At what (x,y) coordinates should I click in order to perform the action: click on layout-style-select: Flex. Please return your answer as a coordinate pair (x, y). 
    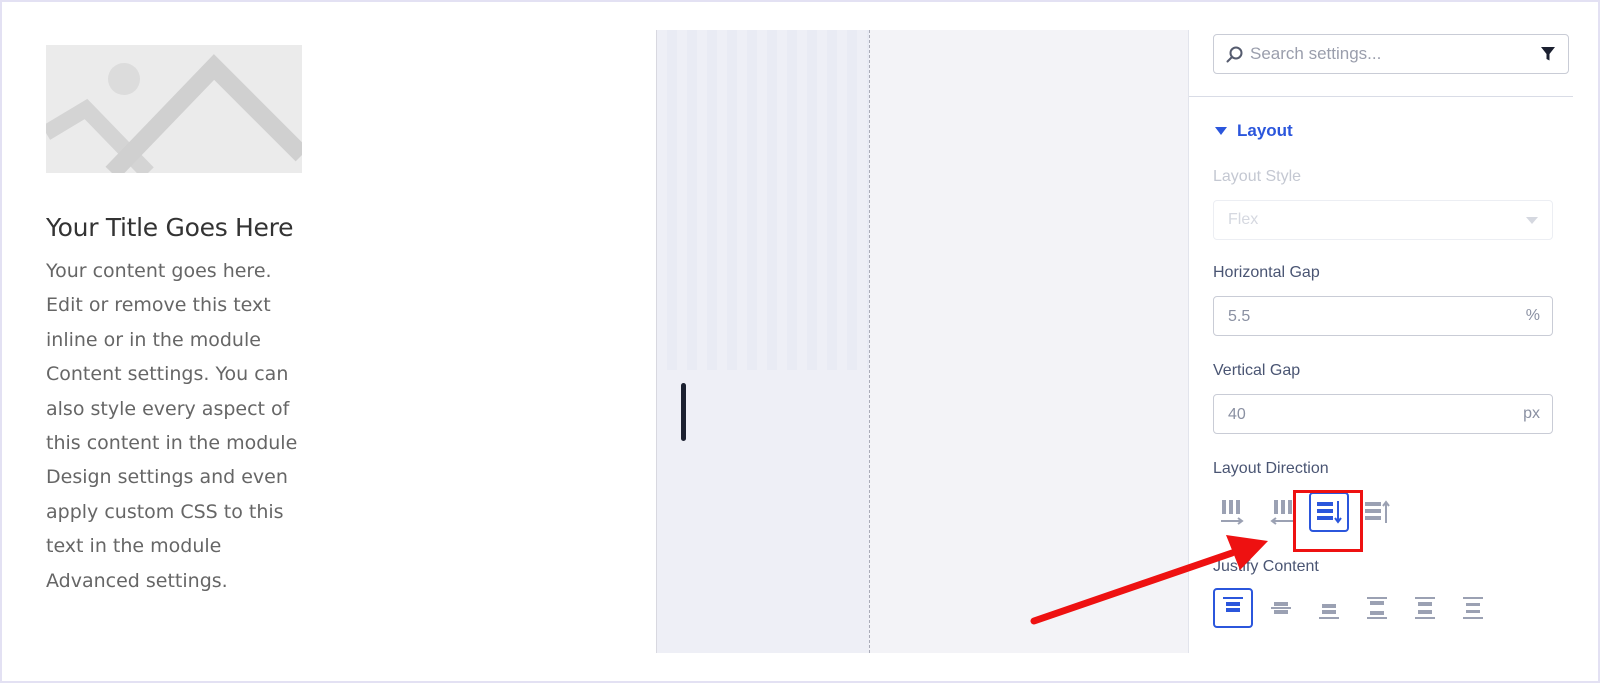
    Looking at the image, I should click on (1383, 220).